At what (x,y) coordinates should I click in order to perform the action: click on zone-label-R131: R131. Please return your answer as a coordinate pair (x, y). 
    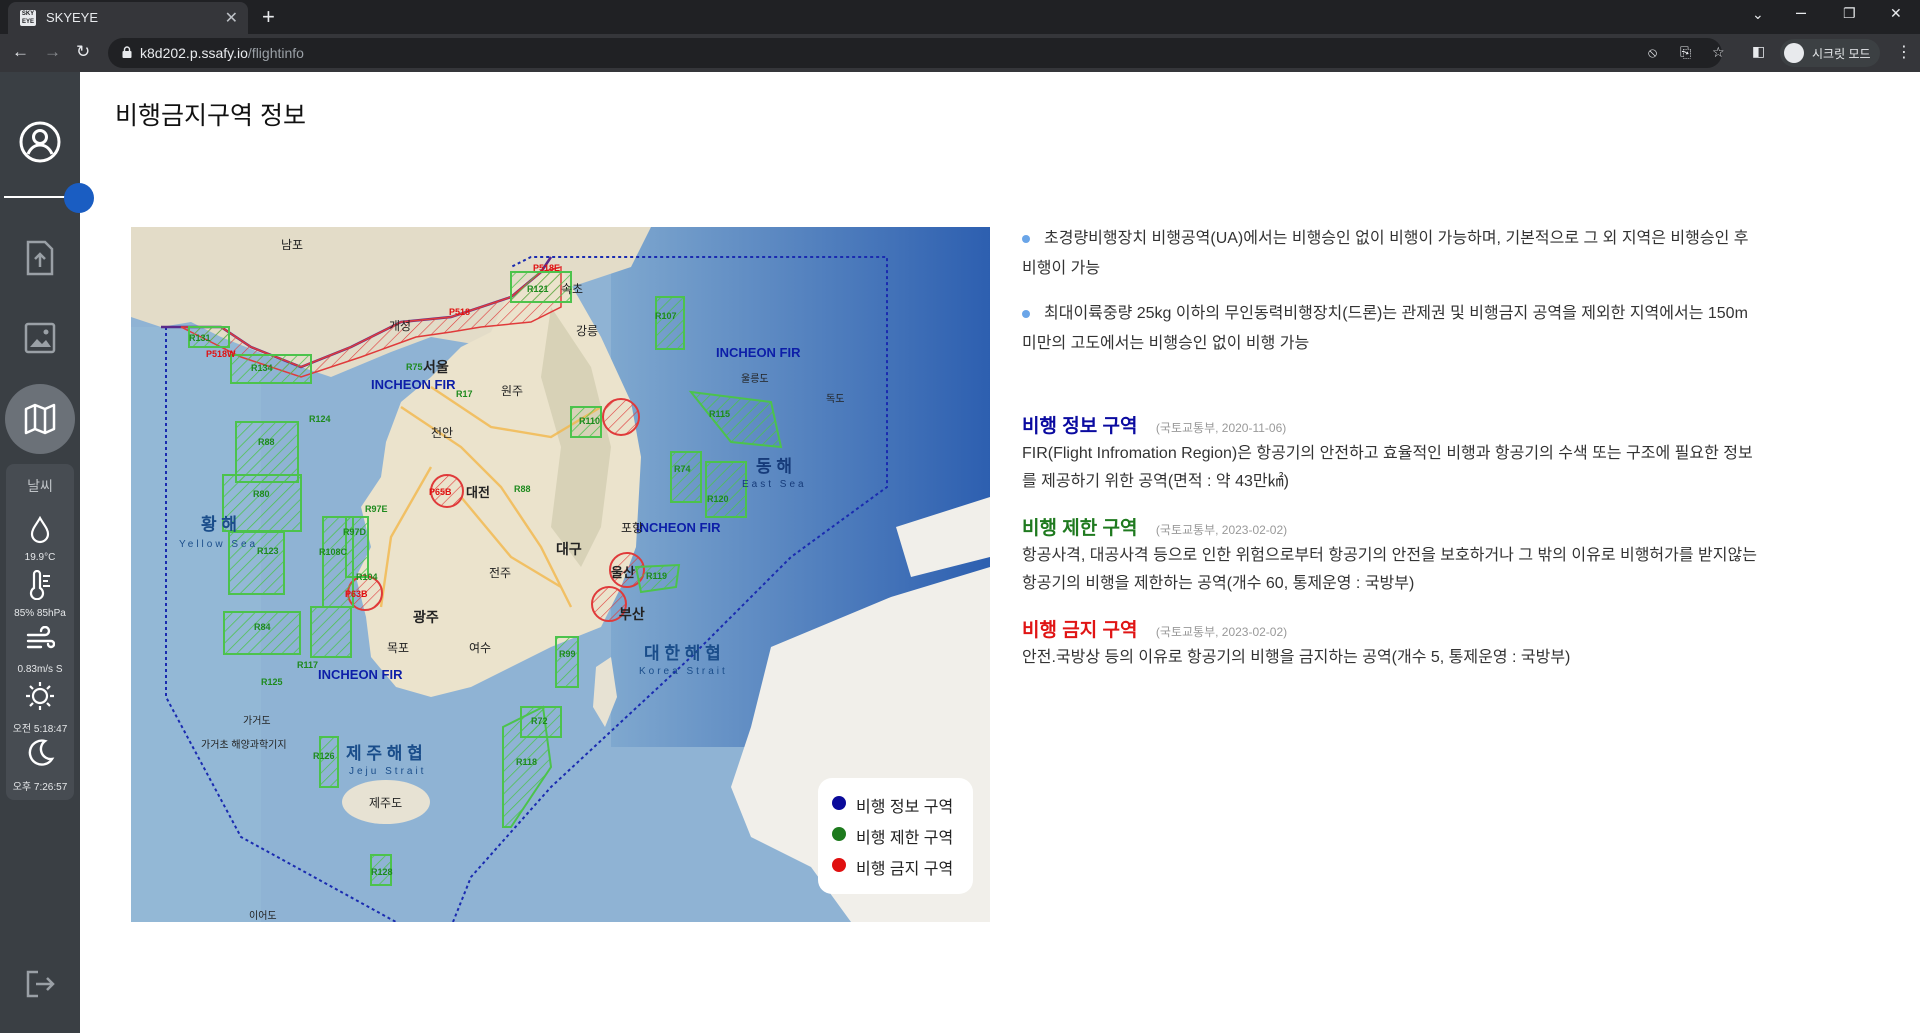
    Looking at the image, I should click on (200, 338).